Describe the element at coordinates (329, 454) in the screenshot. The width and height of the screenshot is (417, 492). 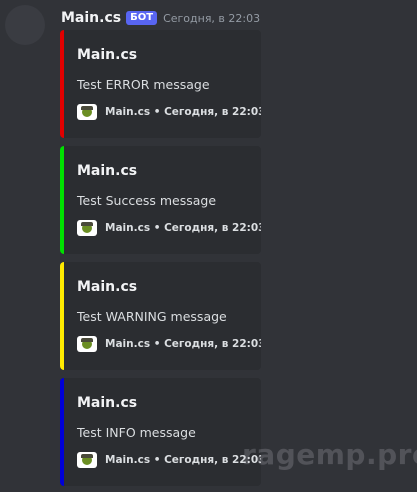
I see `watermark: ragemp.pro` at that location.